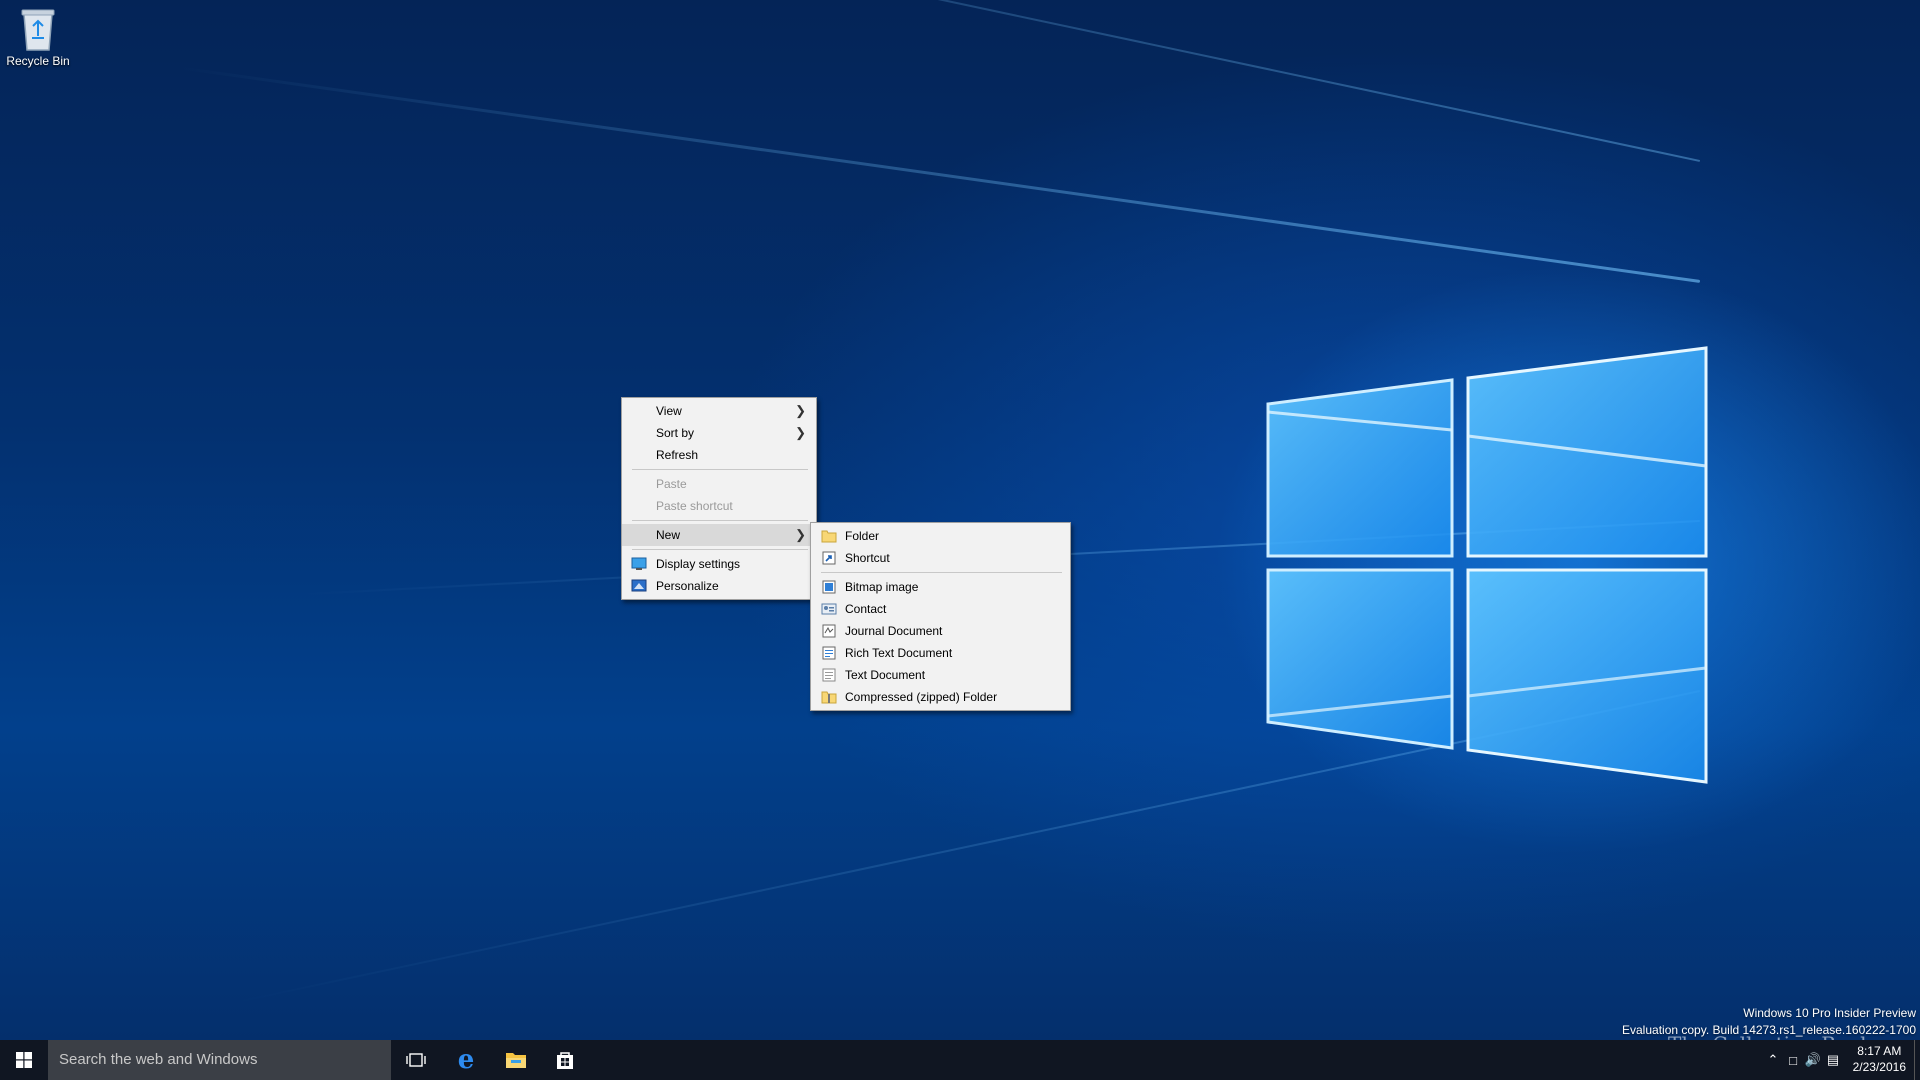 The height and width of the screenshot is (1080, 1920). I want to click on start-button, so click(24, 1060).